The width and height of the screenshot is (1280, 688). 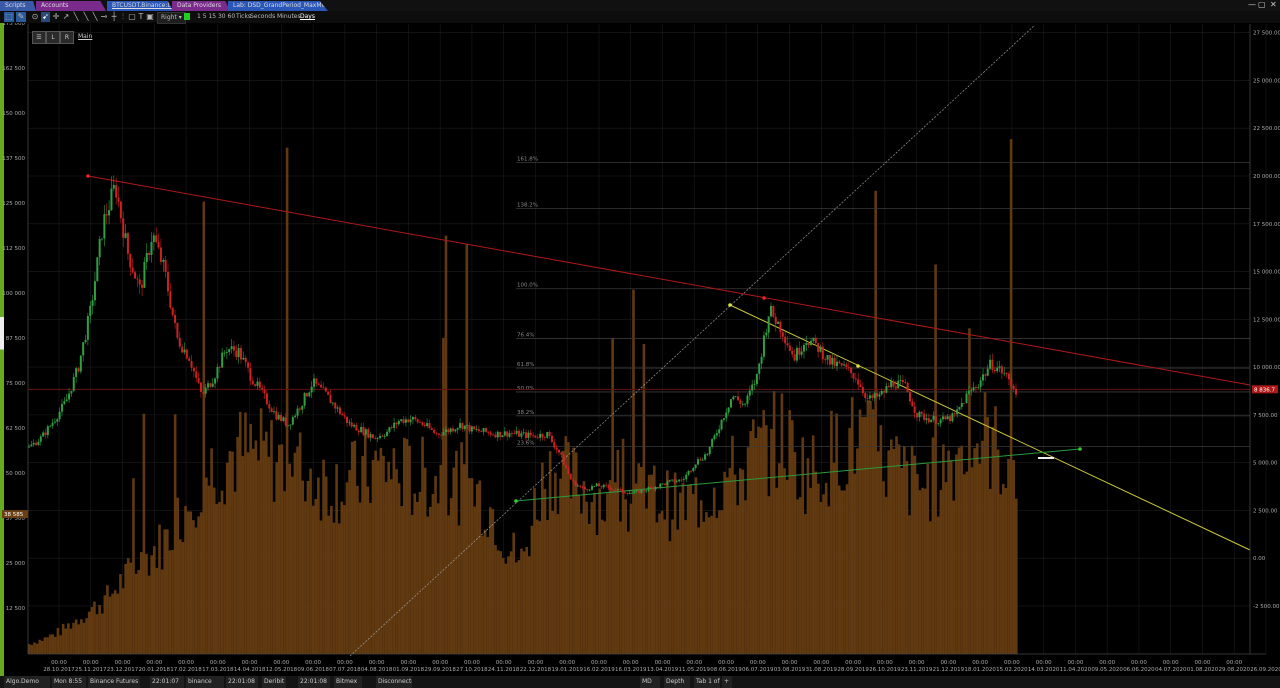 What do you see at coordinates (132, 17) in the screenshot?
I see `rect-icon: ▢` at bounding box center [132, 17].